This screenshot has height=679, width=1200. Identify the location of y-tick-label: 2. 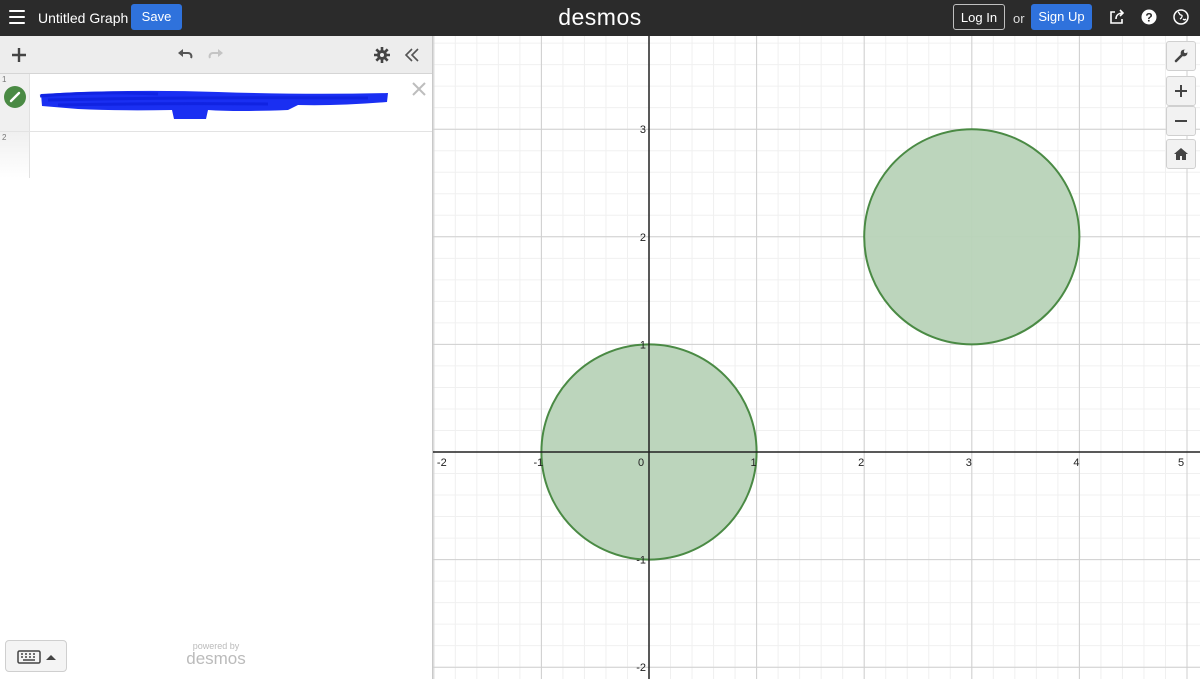
(643, 238).